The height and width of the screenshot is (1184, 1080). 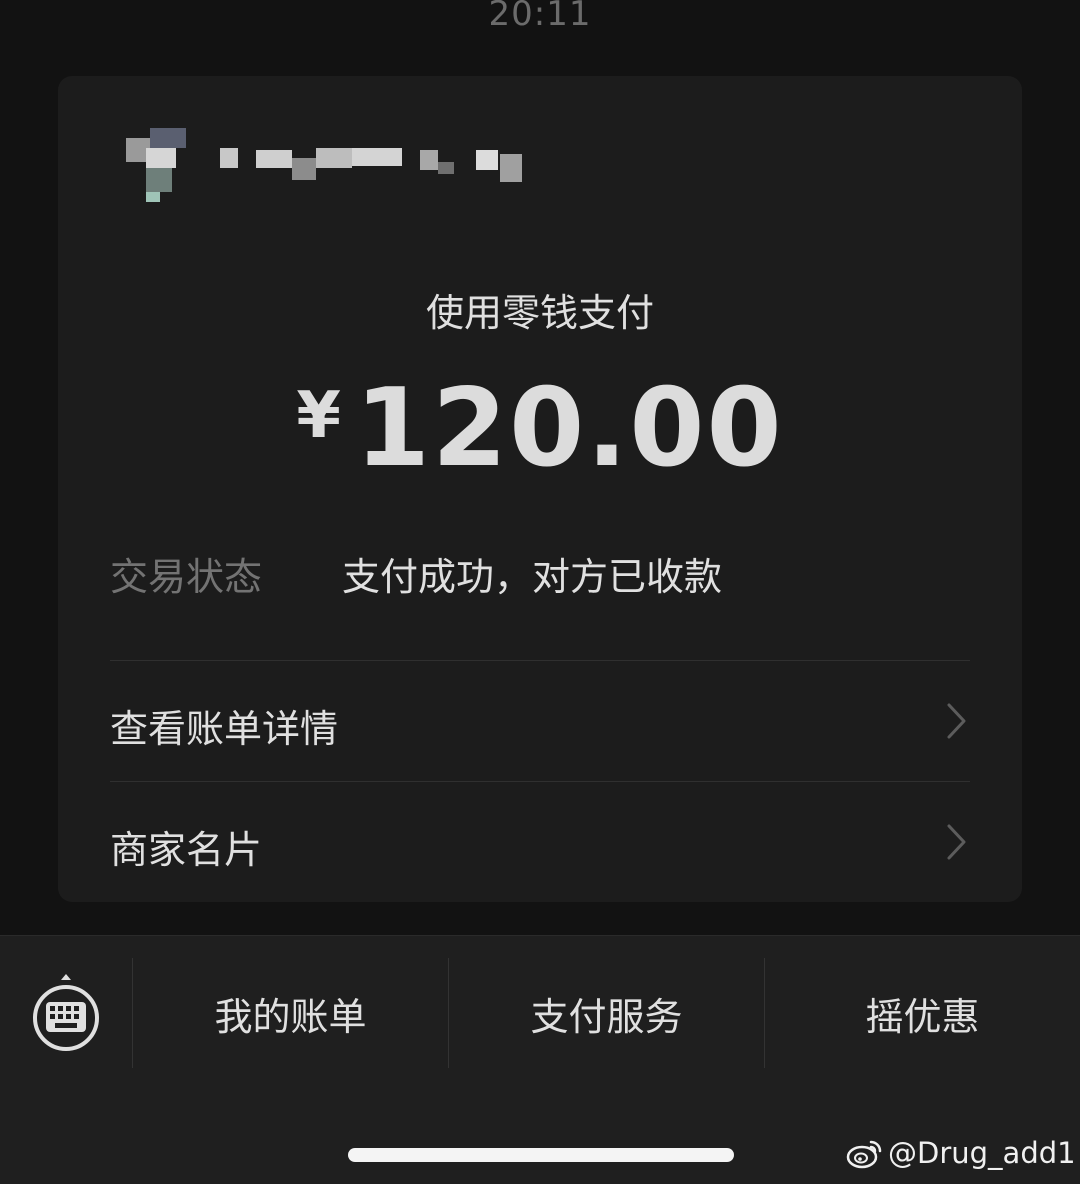 I want to click on merchant-card-label: 商家名片, so click(x=186, y=850).